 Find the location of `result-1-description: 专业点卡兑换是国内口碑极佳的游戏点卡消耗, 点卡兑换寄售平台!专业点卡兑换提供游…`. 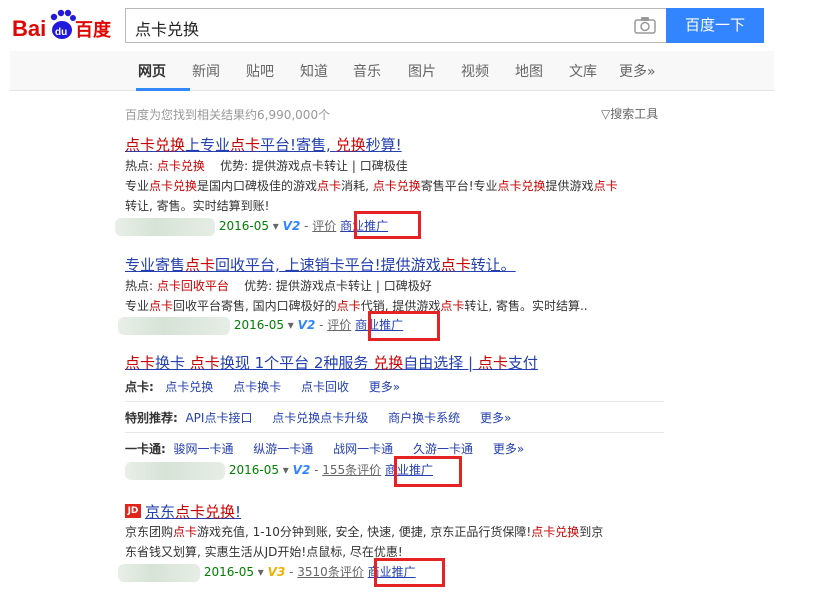

result-1-description: 专业点卡兑换是国内口碑极佳的游戏点卡消耗, 点卡兑换寄售平台!专业点卡兑换提供游… is located at coordinates (371, 186).